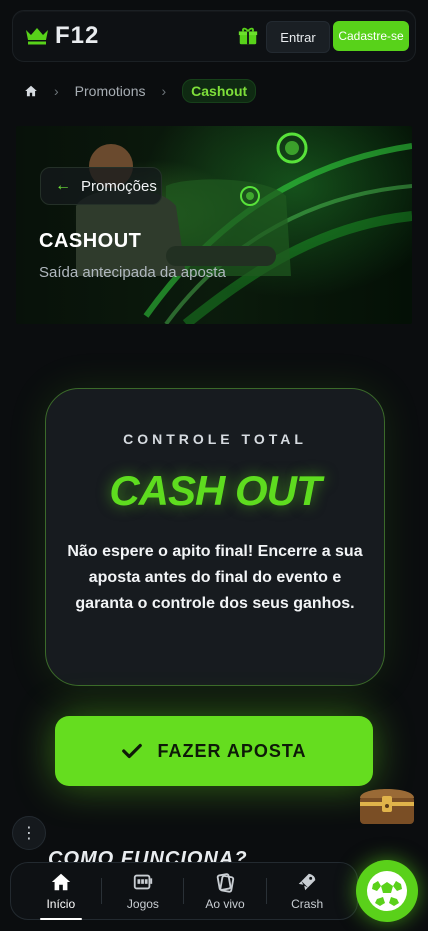 This screenshot has width=428, height=931. I want to click on signup-button: Cadastre-se, so click(371, 36).